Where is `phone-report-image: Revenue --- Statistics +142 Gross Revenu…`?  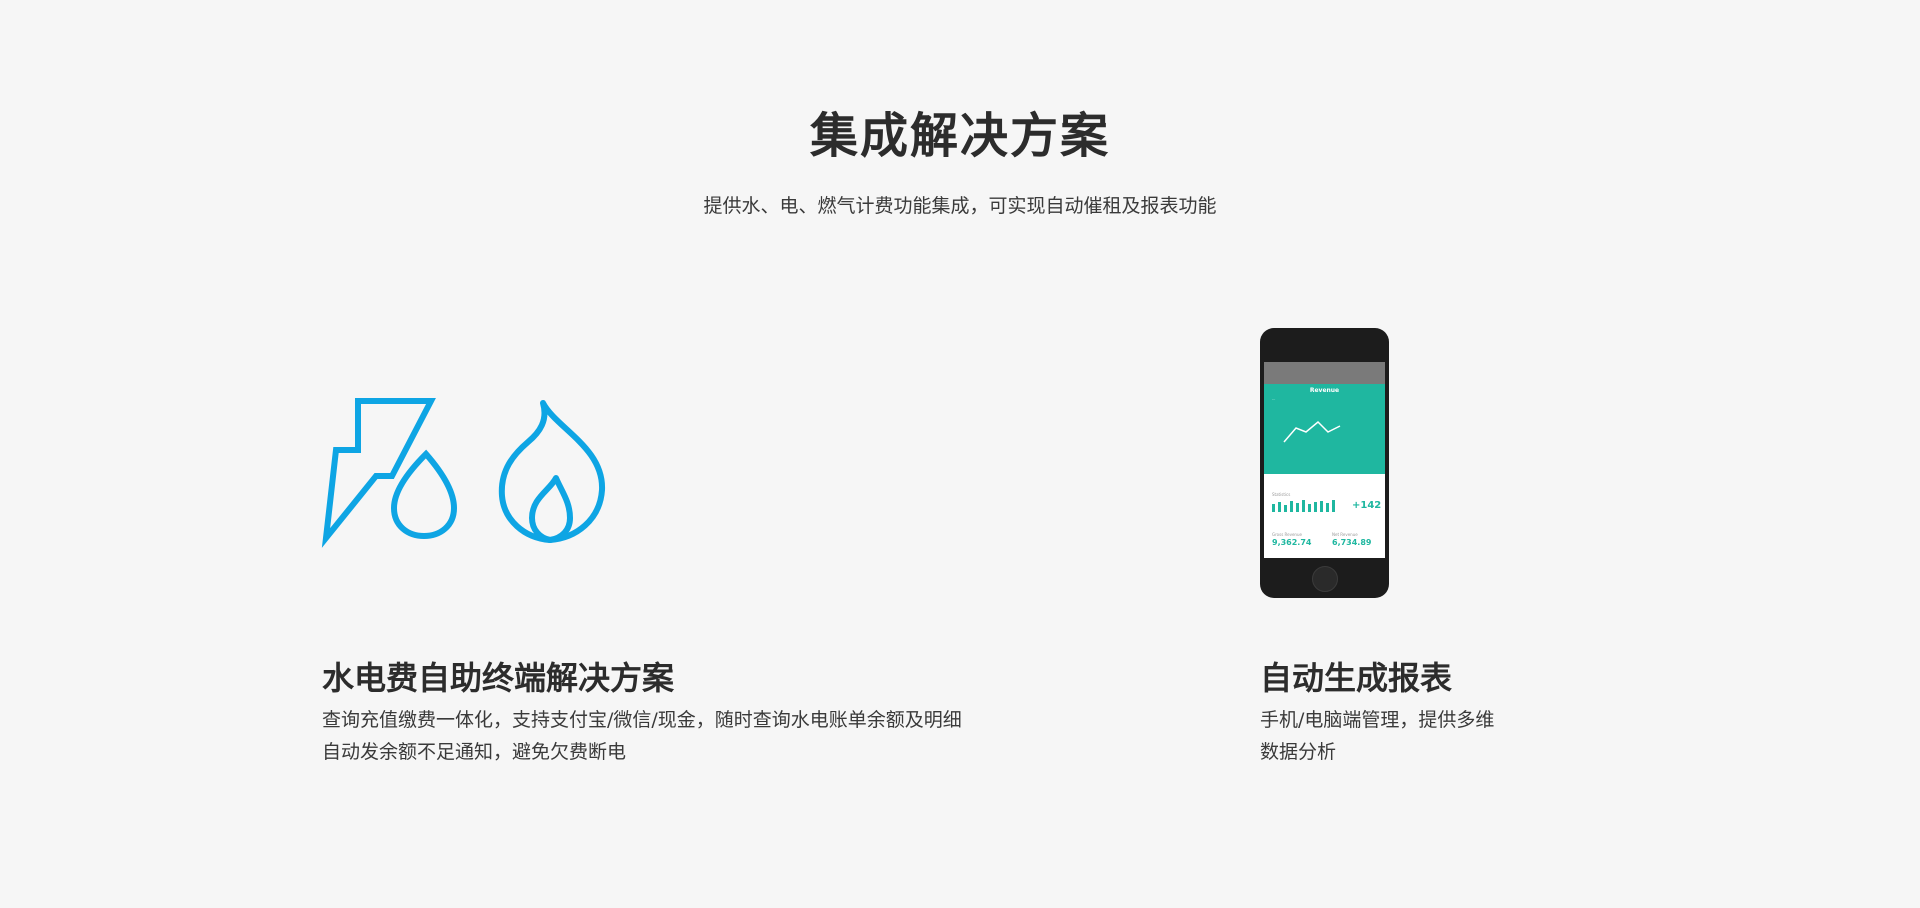
phone-report-image: Revenue --- Statistics +142 Gross Revenu… is located at coordinates (1324, 463).